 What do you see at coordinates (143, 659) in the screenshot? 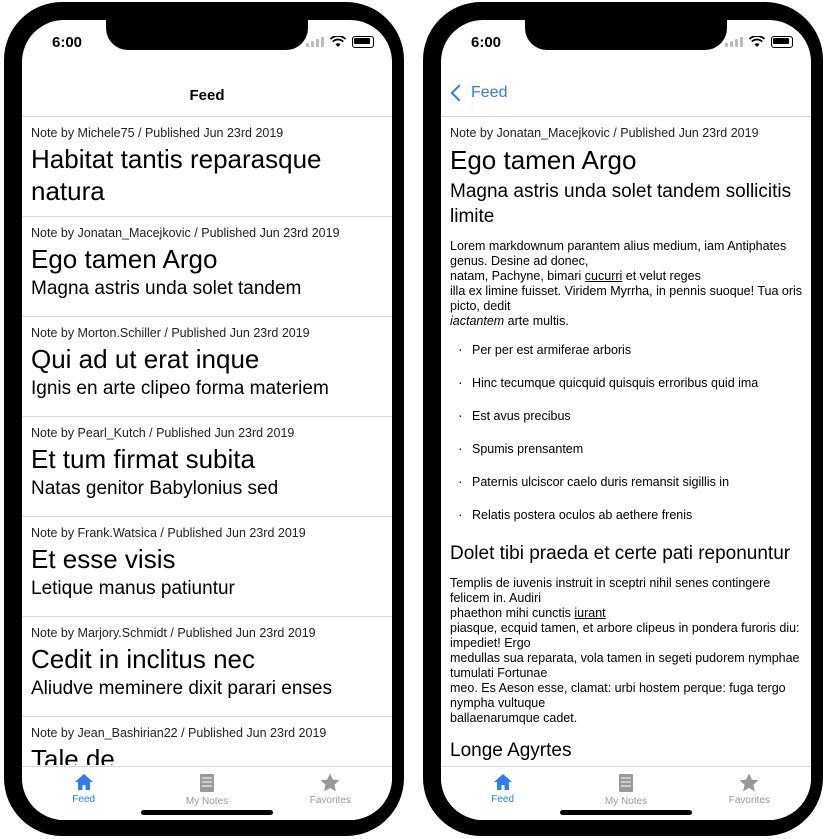
I see `item-title: Cedit in inclitus nec` at bounding box center [143, 659].